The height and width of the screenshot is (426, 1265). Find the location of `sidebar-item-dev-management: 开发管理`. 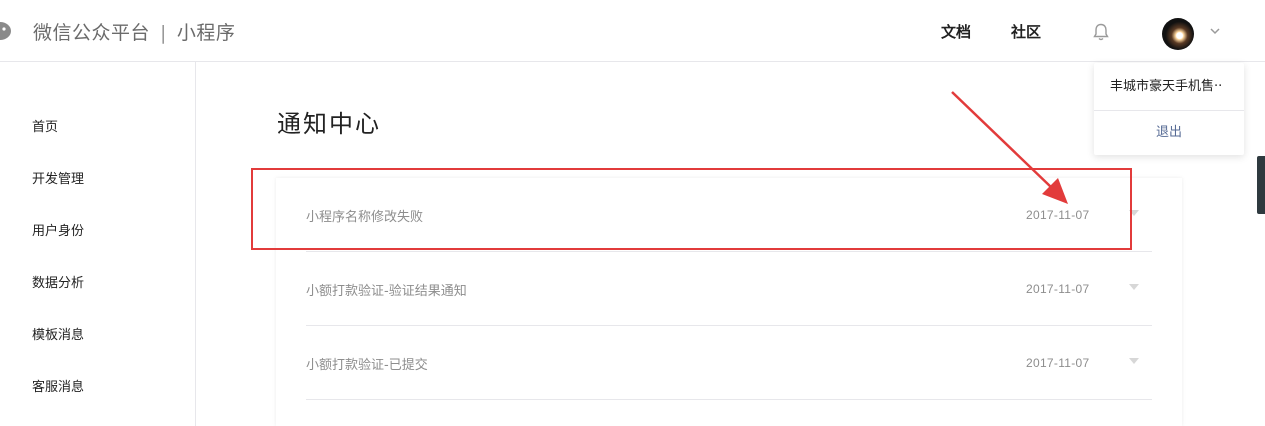

sidebar-item-dev-management: 开发管理 is located at coordinates (58, 177).